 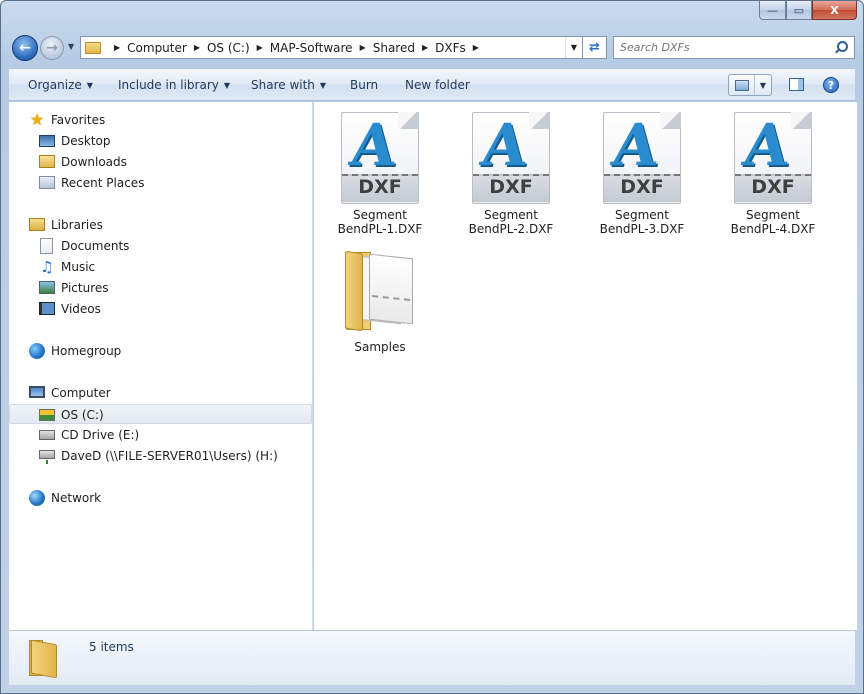 What do you see at coordinates (37, 498) in the screenshot?
I see `network-icon` at bounding box center [37, 498].